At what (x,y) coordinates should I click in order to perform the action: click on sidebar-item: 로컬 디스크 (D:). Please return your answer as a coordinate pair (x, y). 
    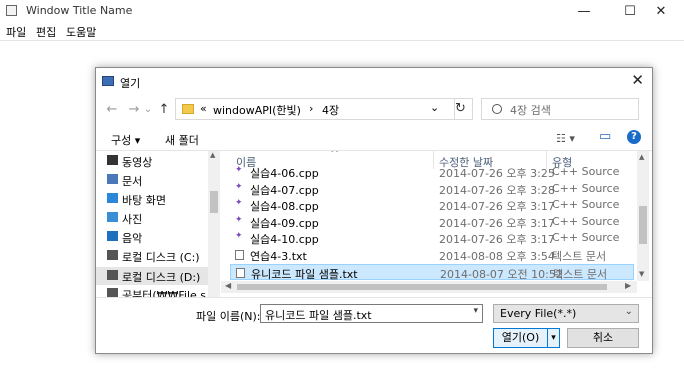
    Looking at the image, I should click on (154, 277).